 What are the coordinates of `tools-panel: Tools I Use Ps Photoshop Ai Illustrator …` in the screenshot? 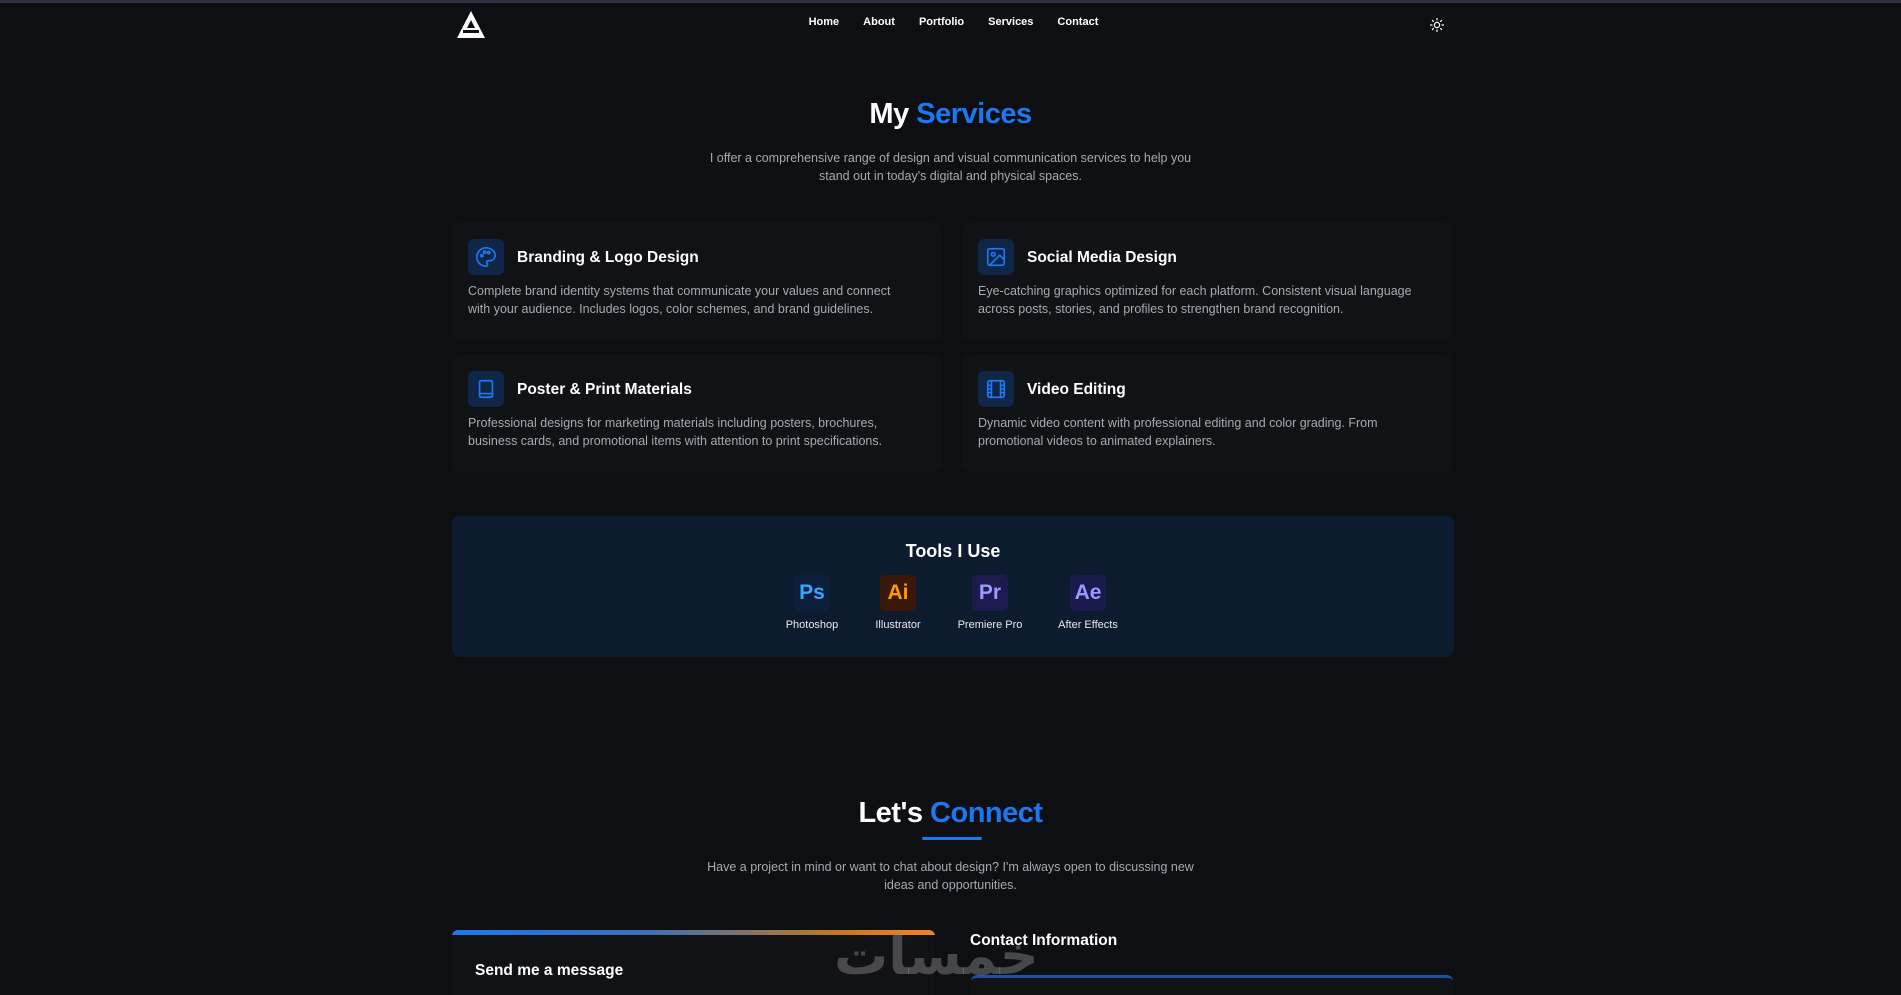 It's located at (953, 586).